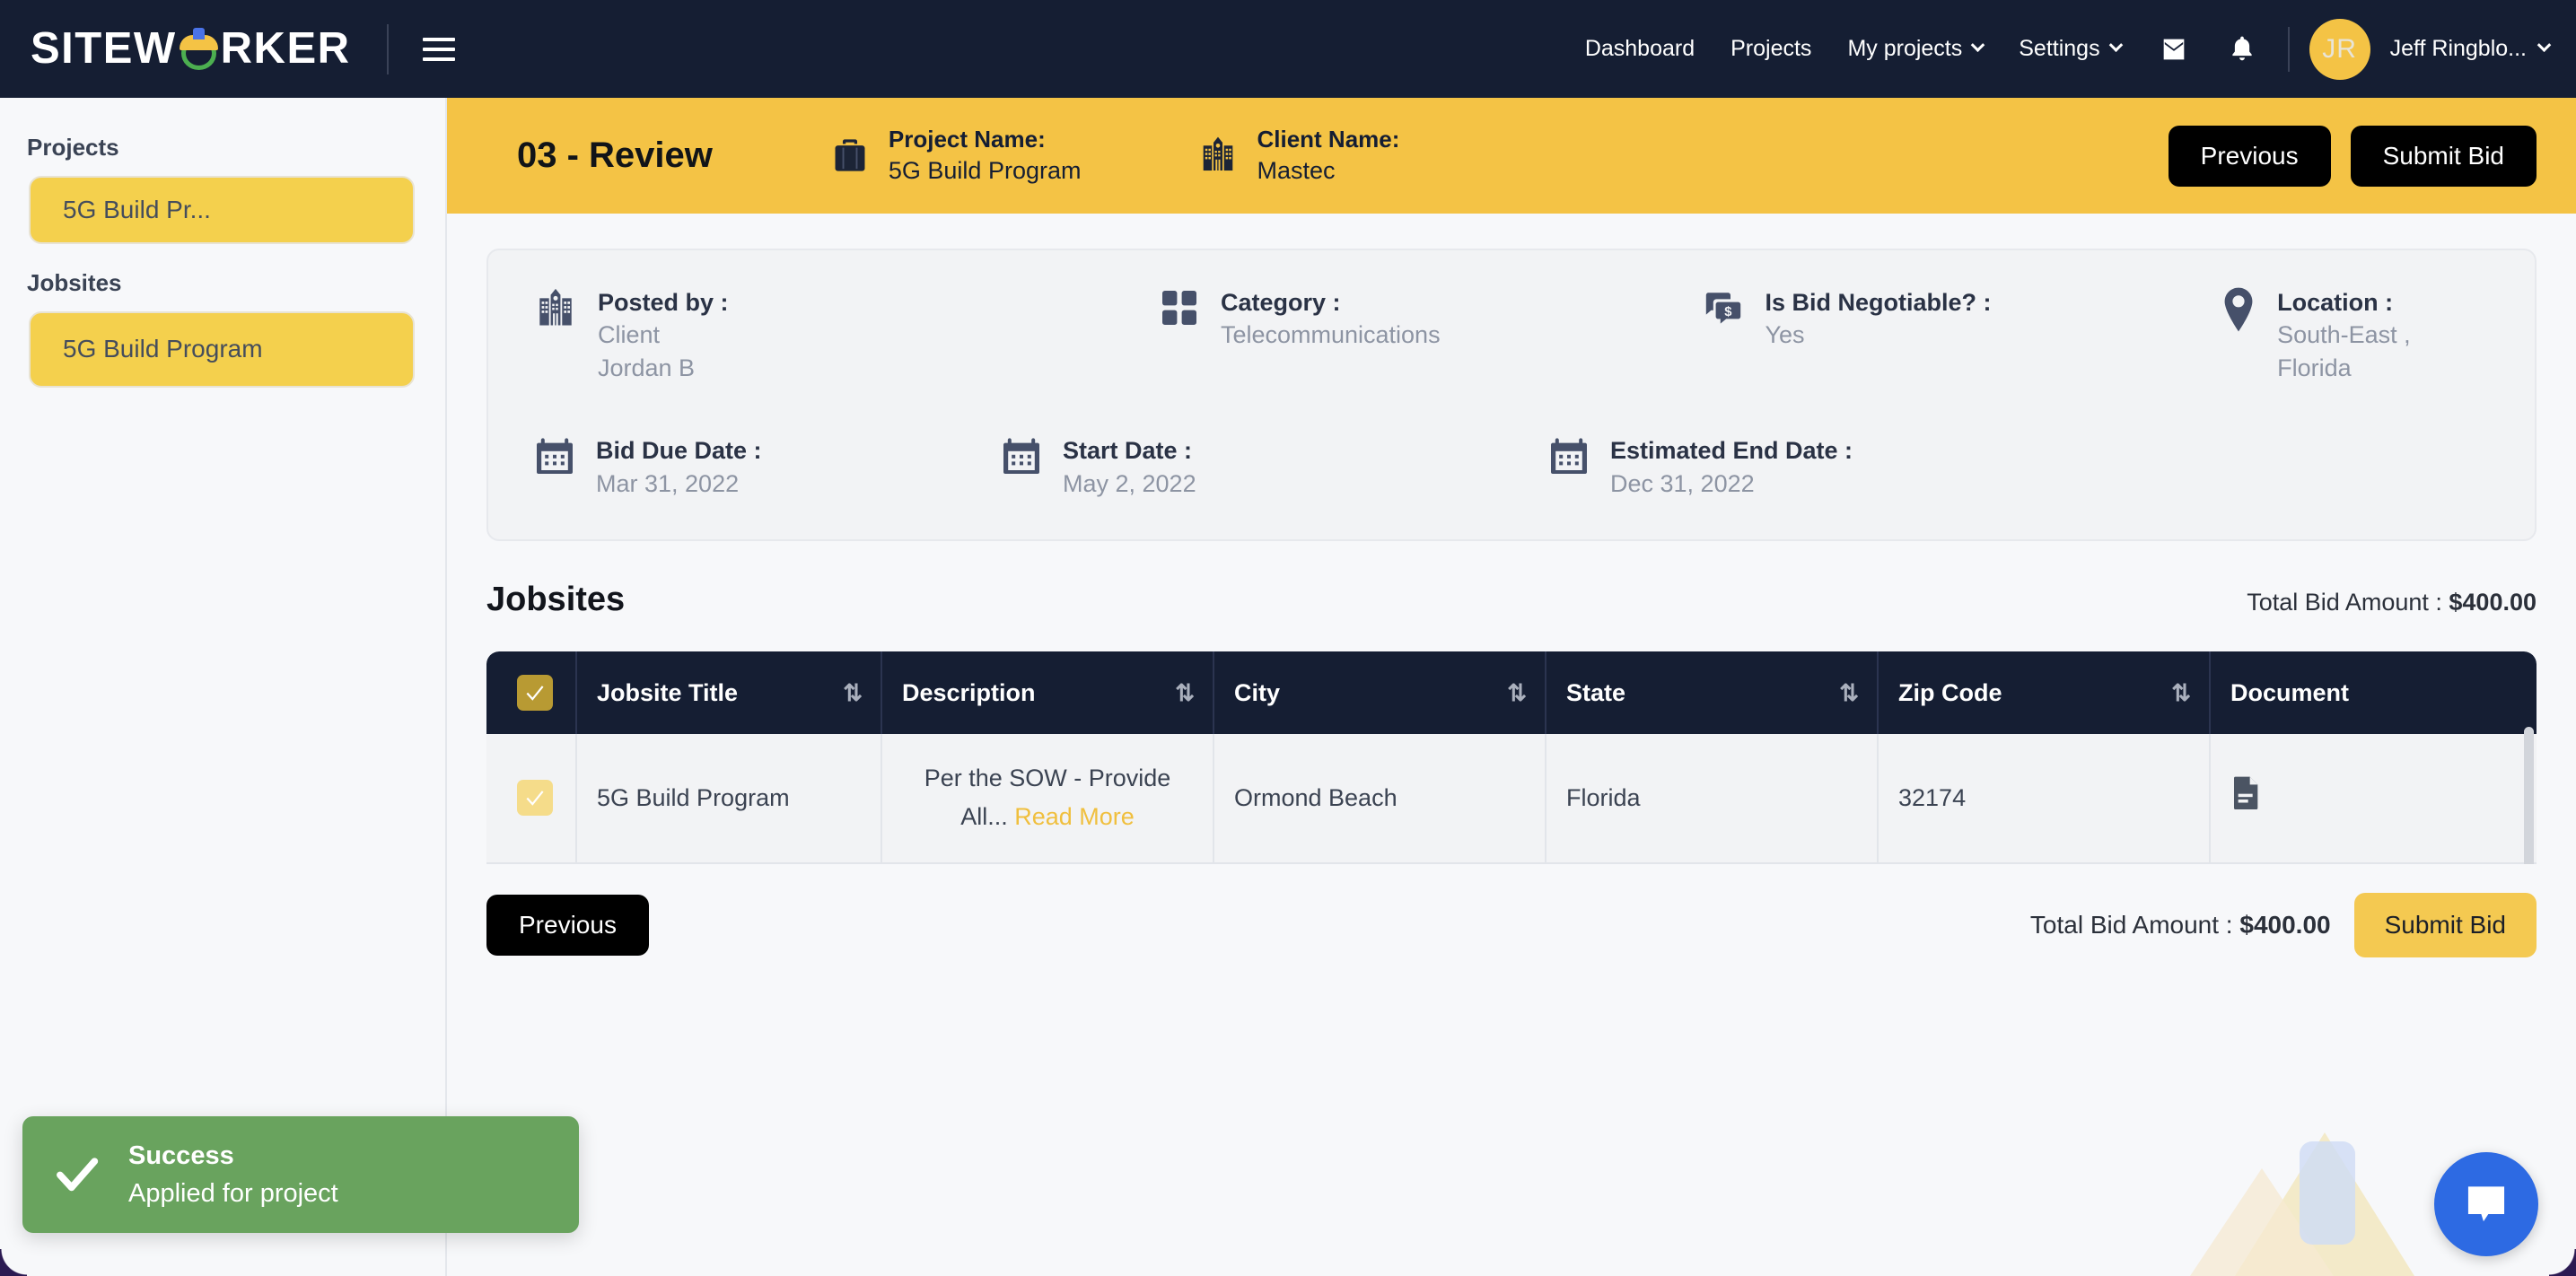  Describe the element at coordinates (679, 451) in the screenshot. I see `detail-bid-due-date-label: Bid Due Date :` at that location.